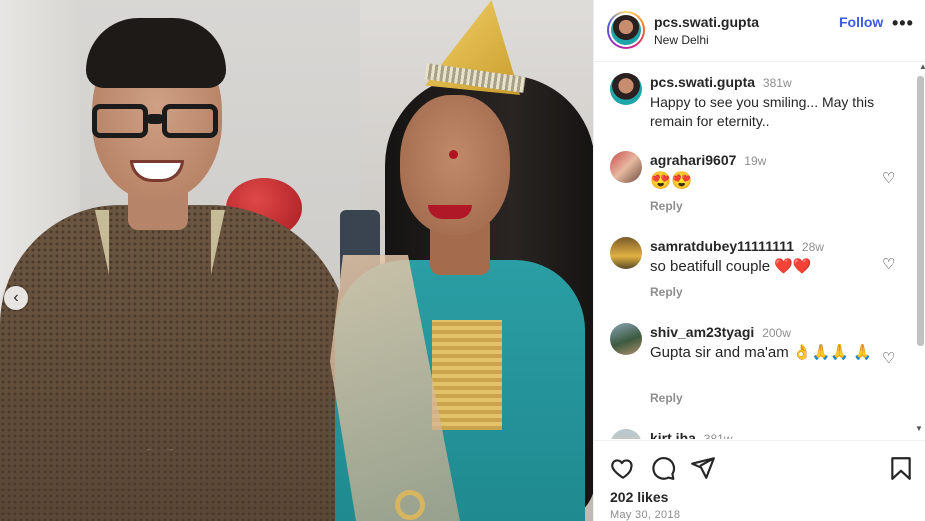  What do you see at coordinates (731, 266) in the screenshot?
I see `comment-text: so beatifull couple ❤️❤️` at bounding box center [731, 266].